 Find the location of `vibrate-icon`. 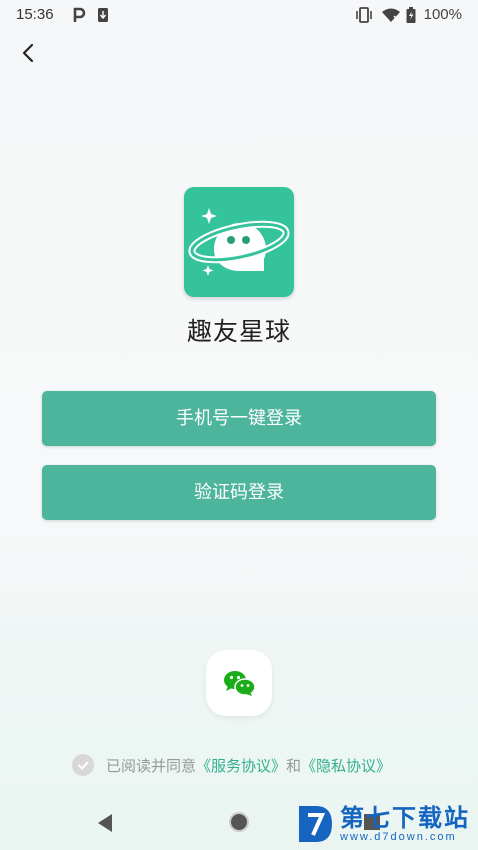

vibrate-icon is located at coordinates (364, 15).